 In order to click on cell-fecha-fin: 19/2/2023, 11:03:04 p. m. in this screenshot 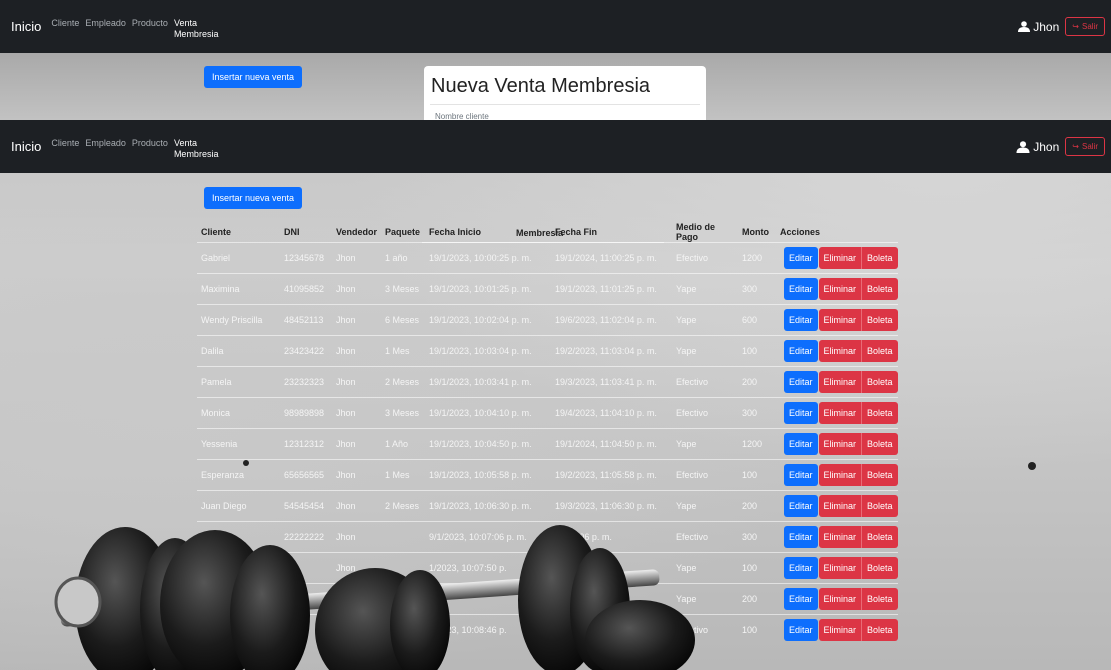, I will do `click(612, 351)`.